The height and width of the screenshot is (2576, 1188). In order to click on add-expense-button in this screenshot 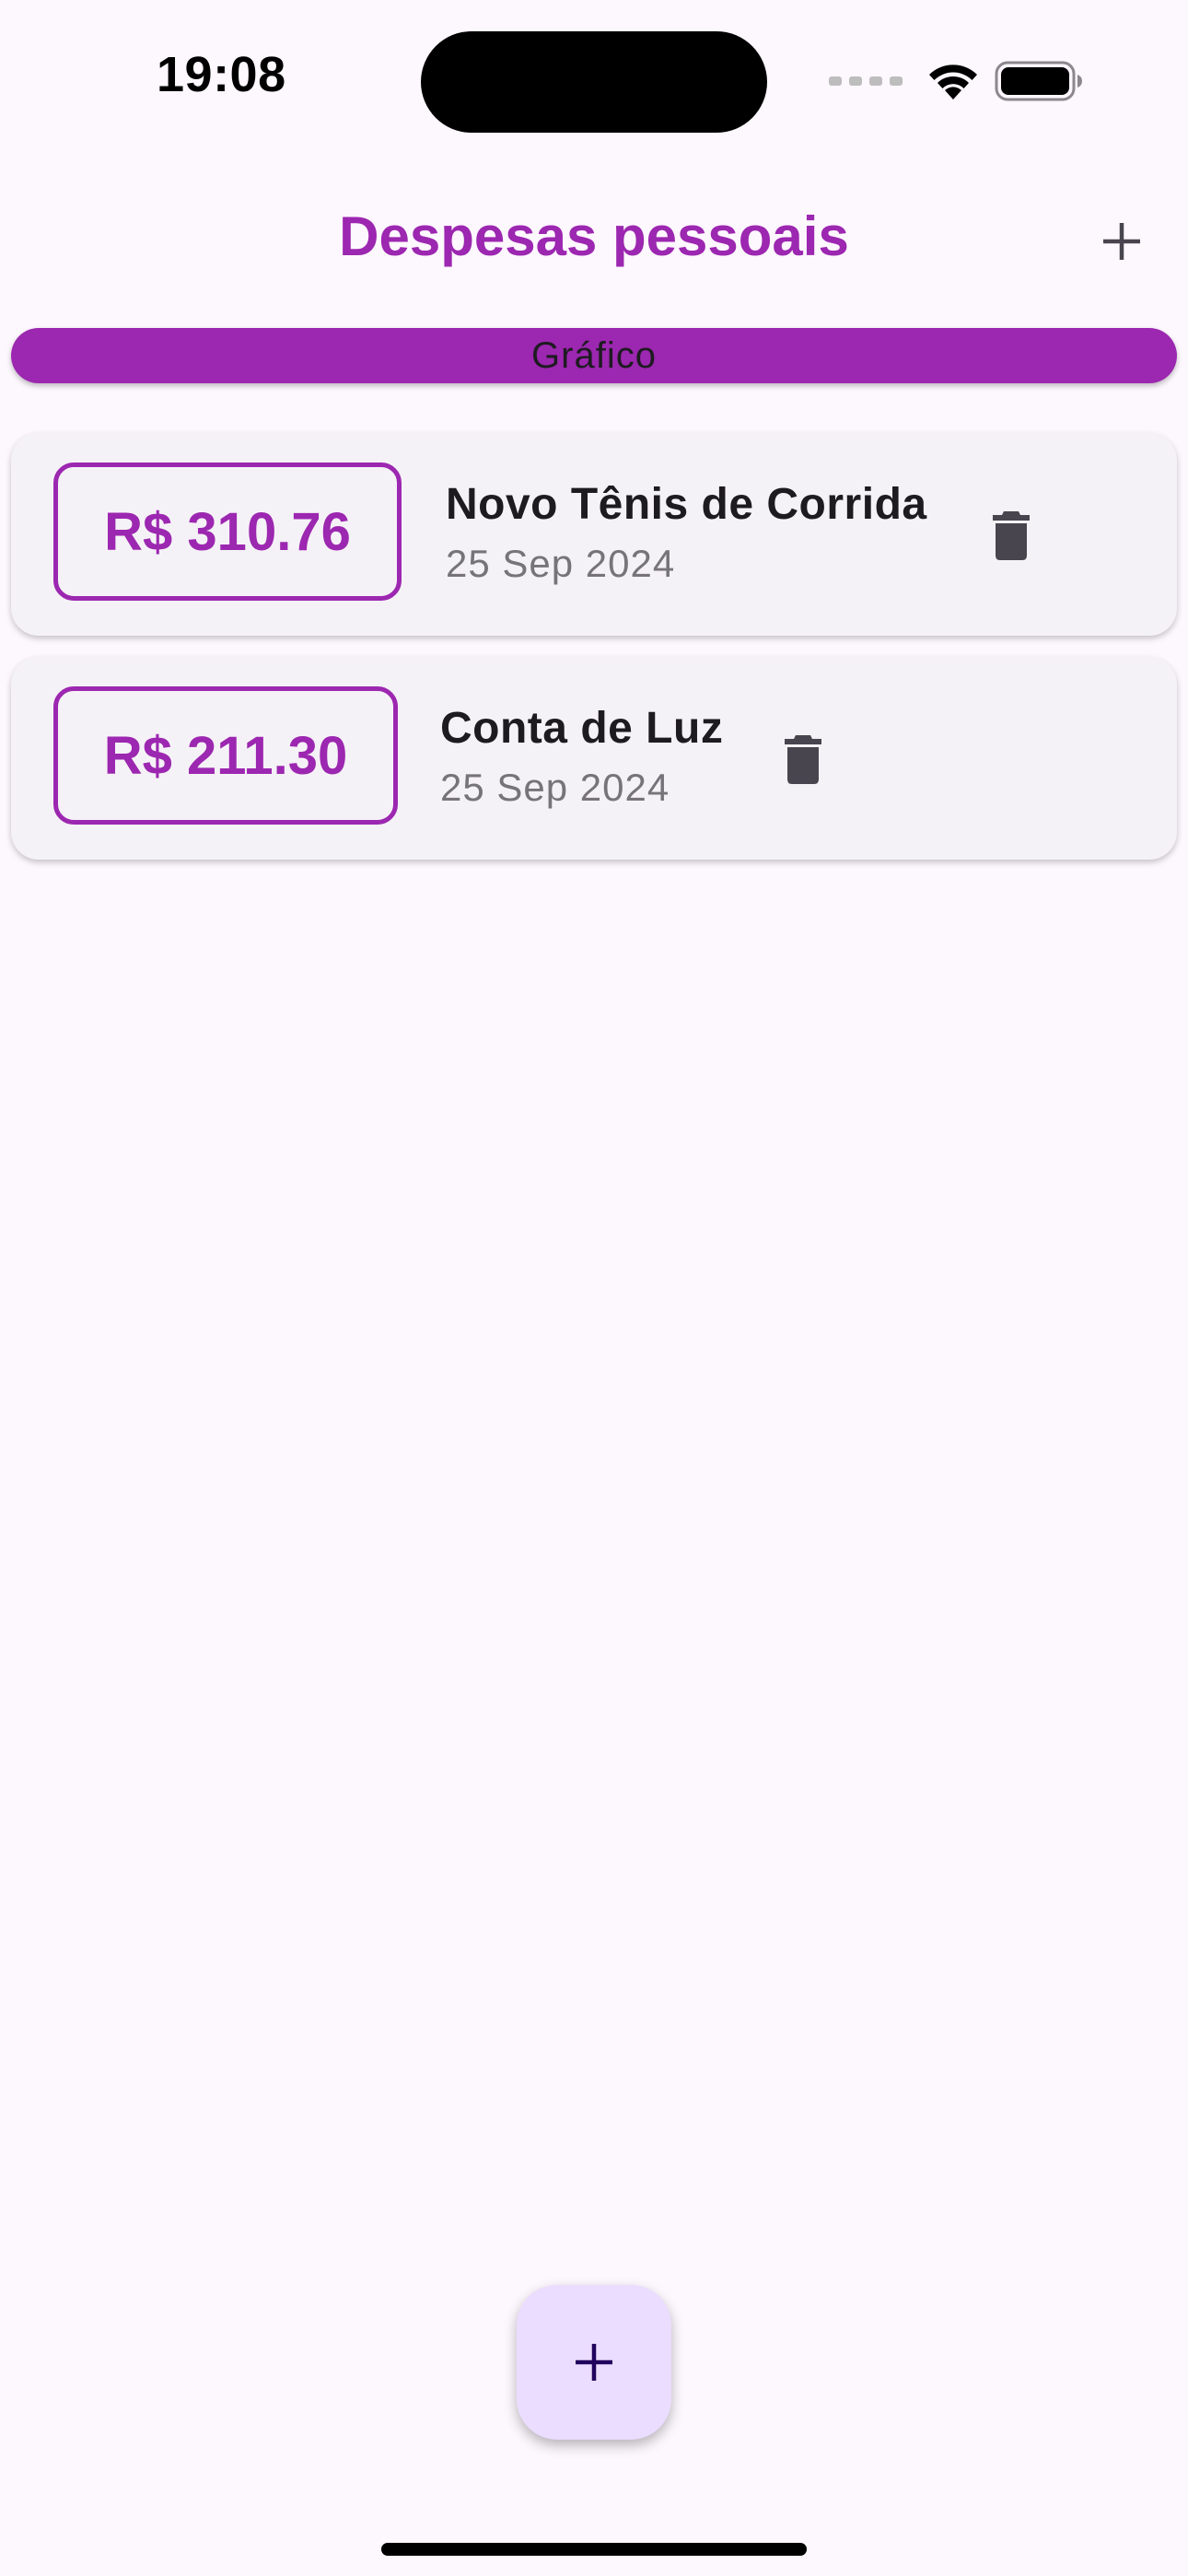, I will do `click(1122, 241)`.